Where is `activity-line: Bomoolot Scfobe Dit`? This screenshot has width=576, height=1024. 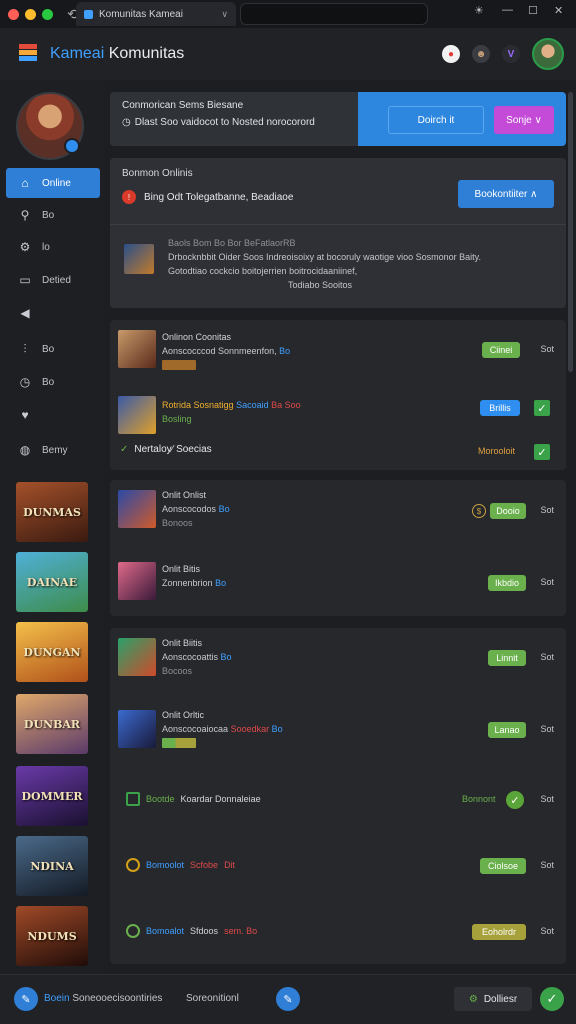
activity-line: Bomoolot Scfobe Dit is located at coordinates (180, 865).